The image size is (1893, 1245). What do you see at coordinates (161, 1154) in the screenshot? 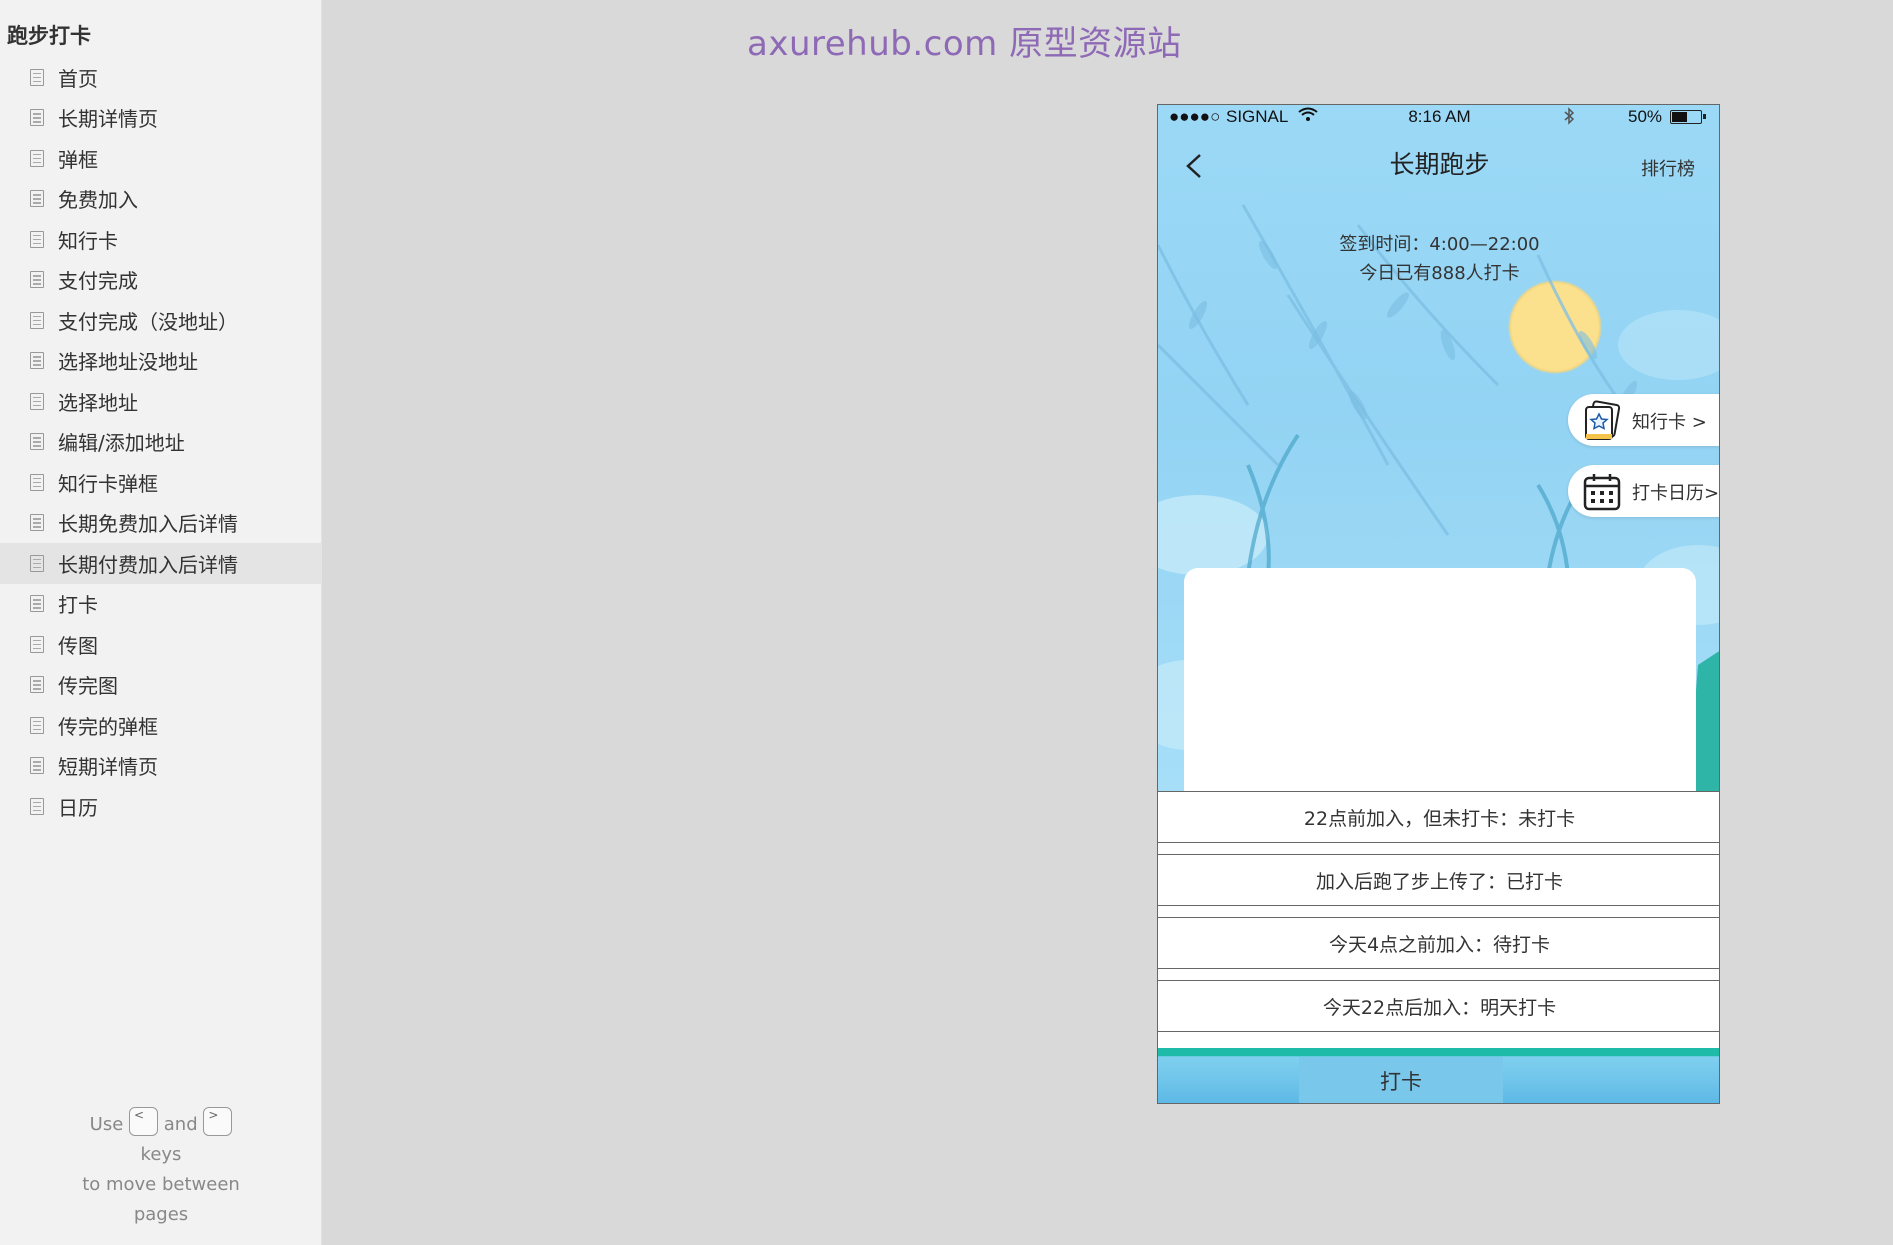
I see `hint-keys: keys` at bounding box center [161, 1154].